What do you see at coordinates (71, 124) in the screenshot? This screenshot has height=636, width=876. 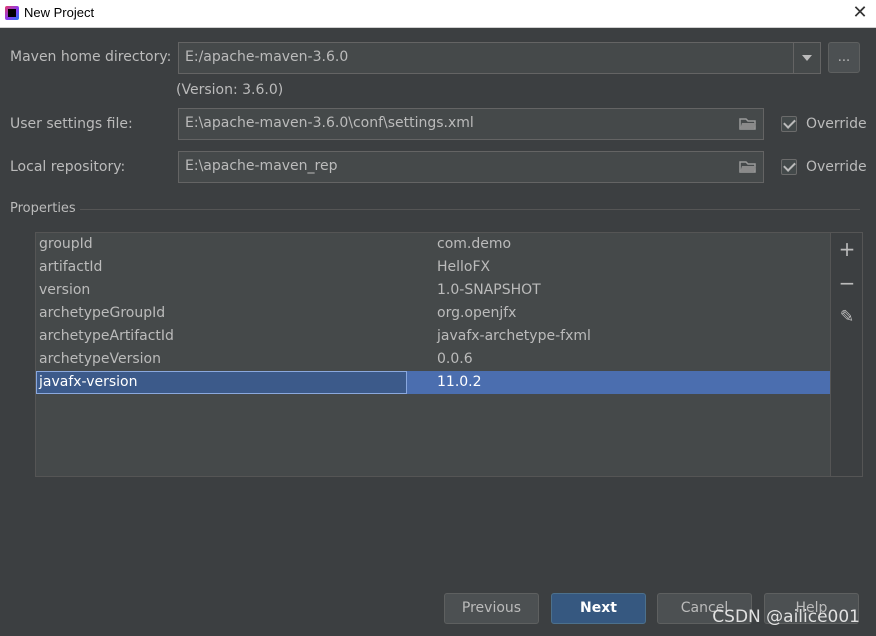 I see `user-settings-label: User settings file:` at bounding box center [71, 124].